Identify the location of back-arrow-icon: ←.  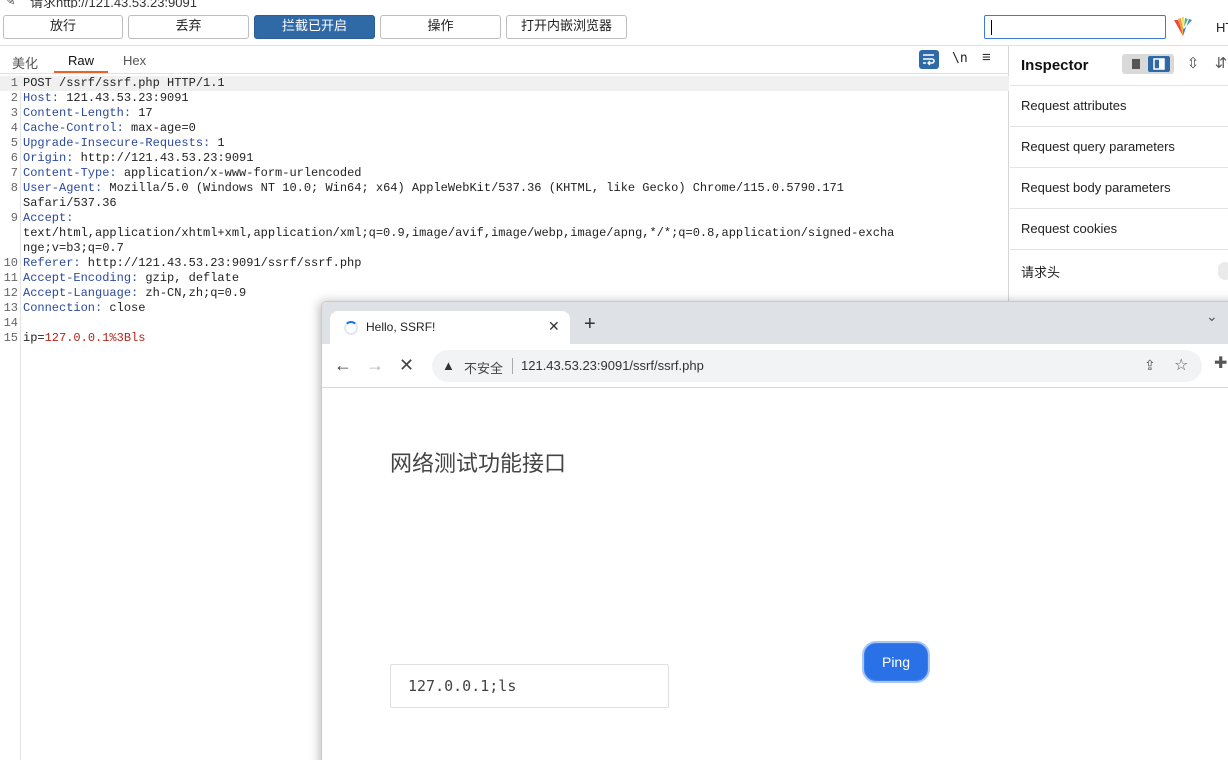
(343, 365).